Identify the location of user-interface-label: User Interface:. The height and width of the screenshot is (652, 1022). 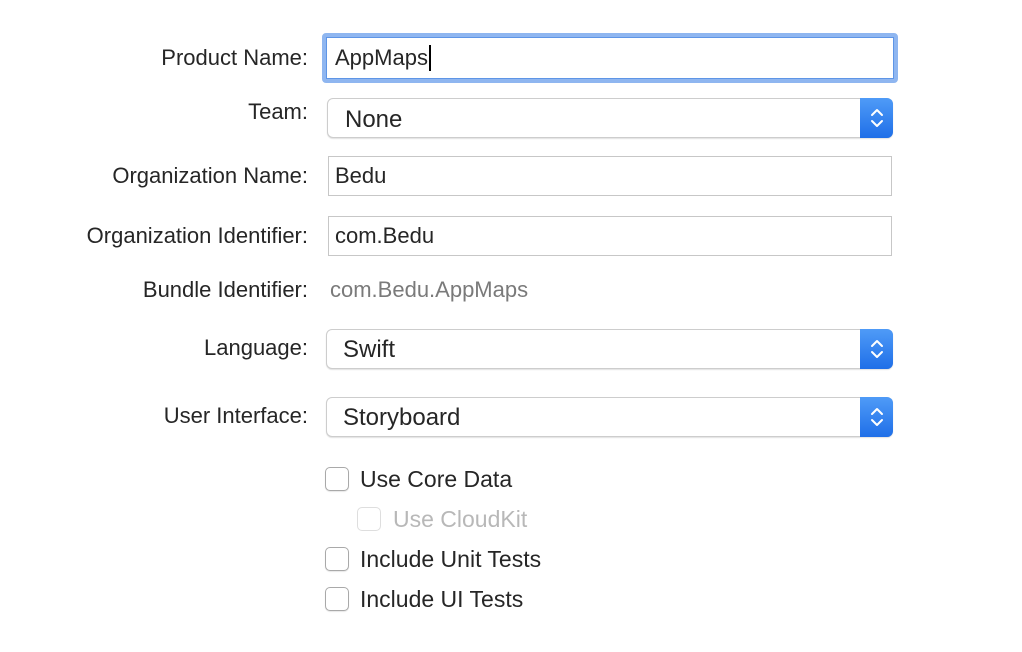
(235, 415).